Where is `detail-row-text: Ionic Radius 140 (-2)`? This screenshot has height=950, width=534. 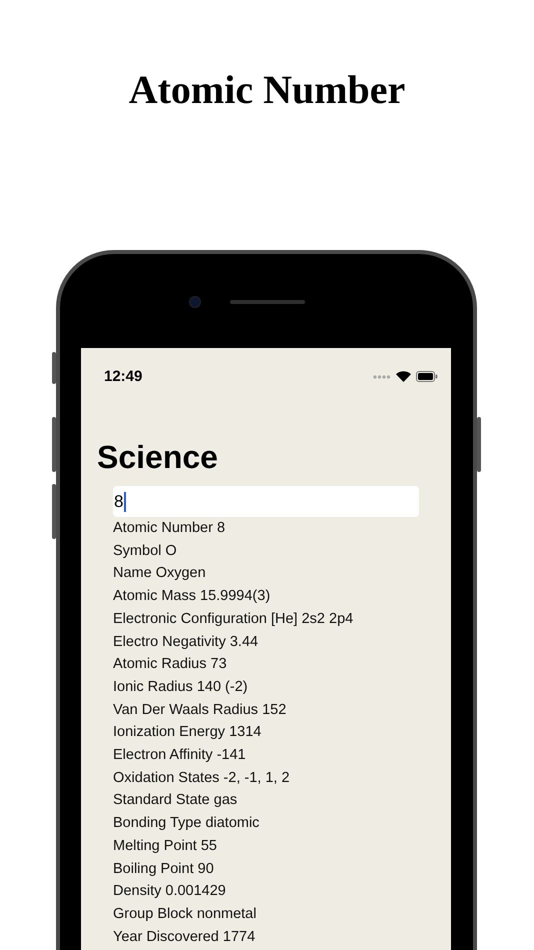
detail-row-text: Ionic Radius 140 (-2) is located at coordinates (181, 687).